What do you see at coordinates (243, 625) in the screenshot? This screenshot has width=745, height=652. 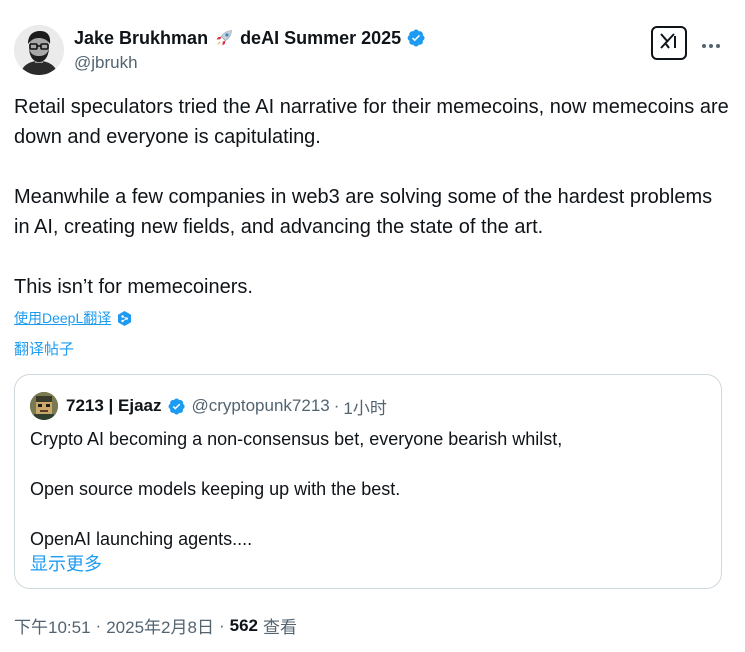 I see `views-count: 562` at bounding box center [243, 625].